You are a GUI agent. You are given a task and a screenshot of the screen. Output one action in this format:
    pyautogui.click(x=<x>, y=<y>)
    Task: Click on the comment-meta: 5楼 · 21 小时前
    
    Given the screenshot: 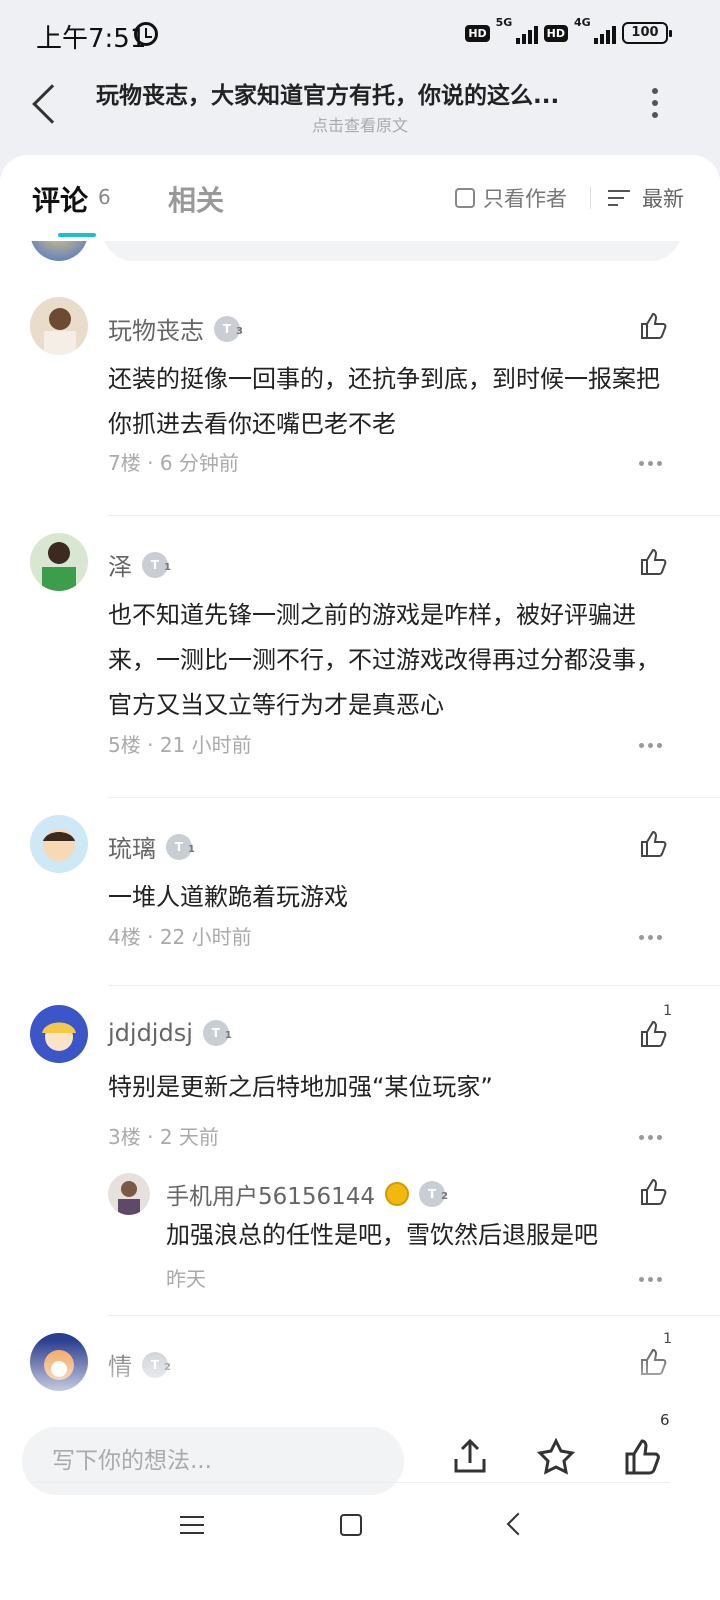 What is the action you would take?
    pyautogui.click(x=180, y=745)
    